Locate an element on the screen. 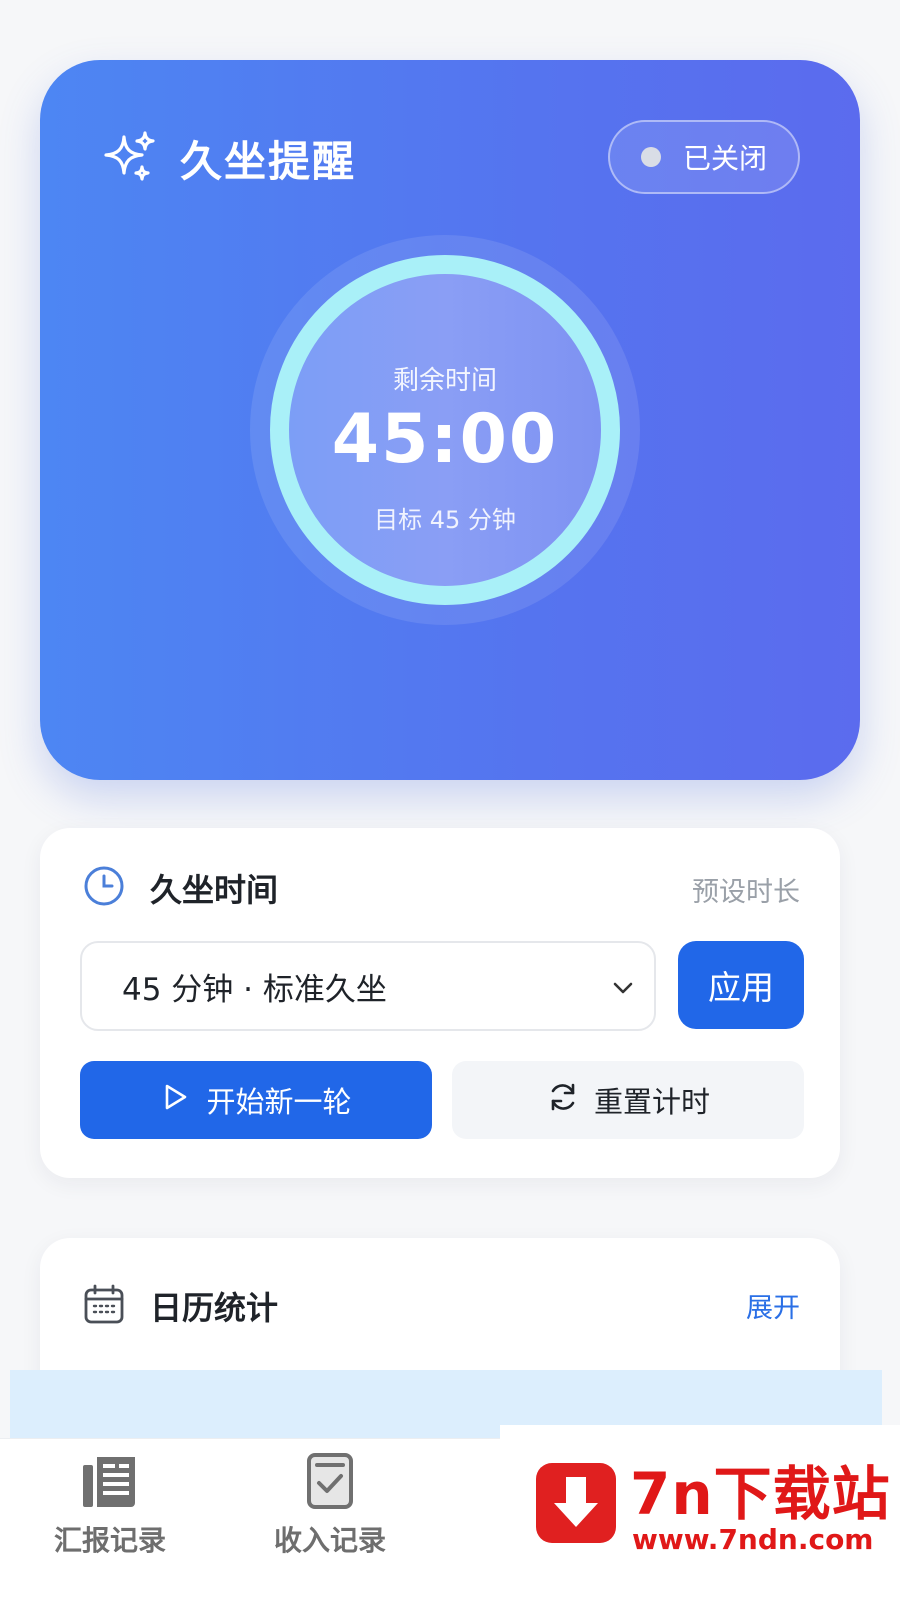  watermark: 7n下载站 www.7ndn.com is located at coordinates (700, 1512).